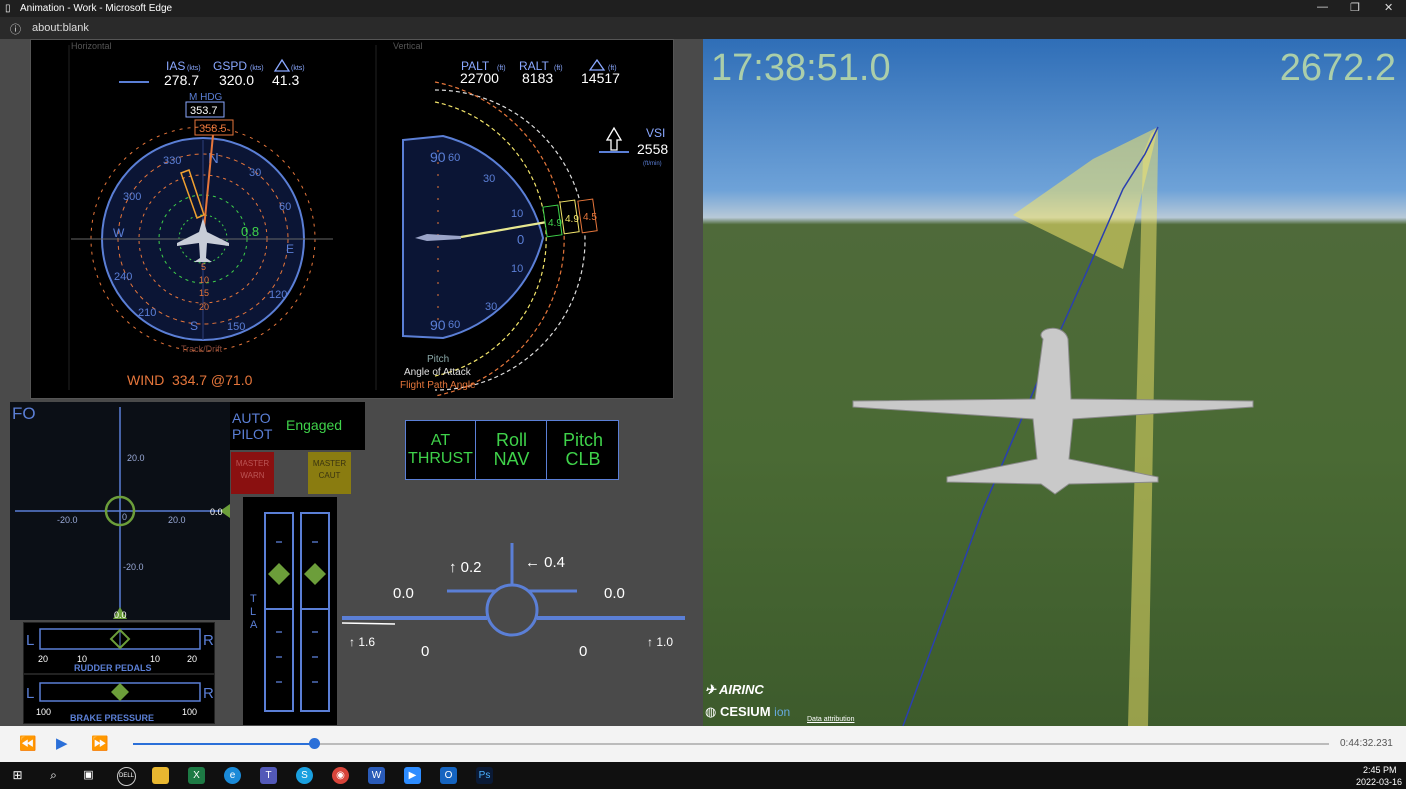  I want to click on drift-value: 0.8, so click(250, 231).